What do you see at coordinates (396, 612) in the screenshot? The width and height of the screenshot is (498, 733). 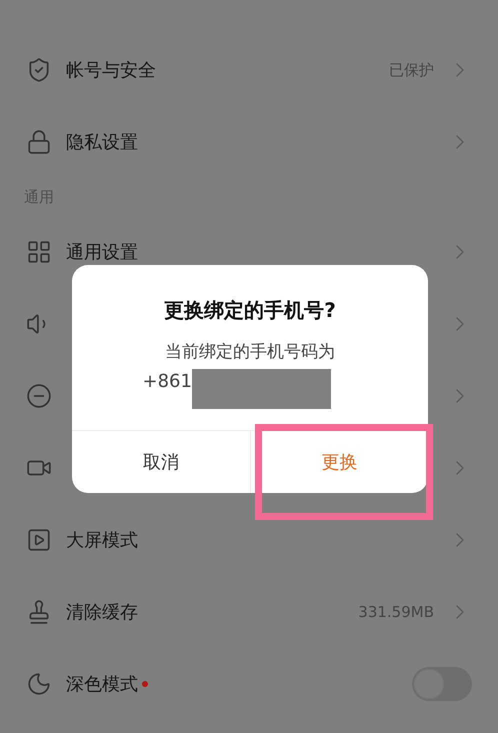 I see `row-value: 331.59MB` at bounding box center [396, 612].